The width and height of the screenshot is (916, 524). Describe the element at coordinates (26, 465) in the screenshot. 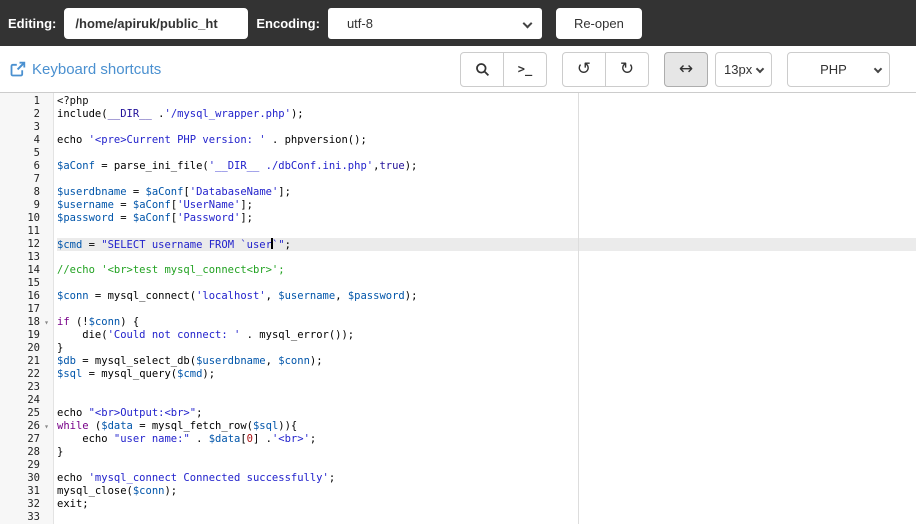

I see `line-number: 29` at that location.